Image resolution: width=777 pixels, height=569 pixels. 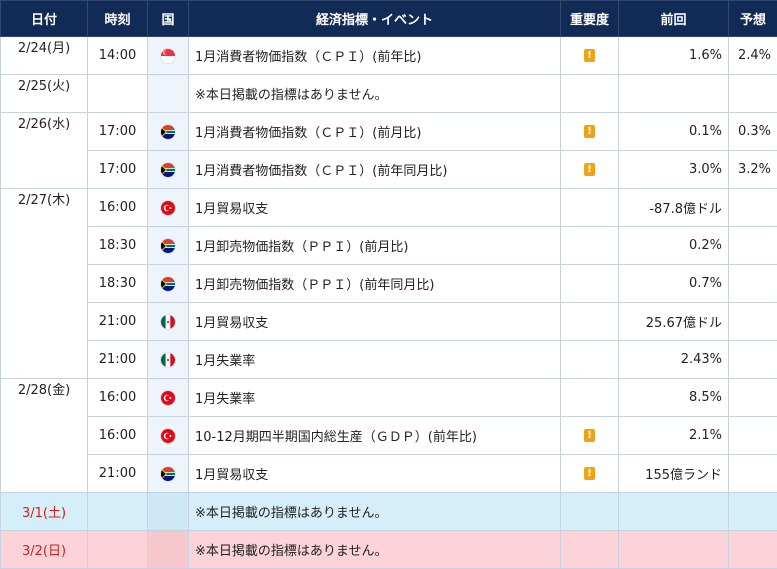 I want to click on table-row: 3/1(土)※本日掲載の指標はありません。, so click(x=389, y=512).